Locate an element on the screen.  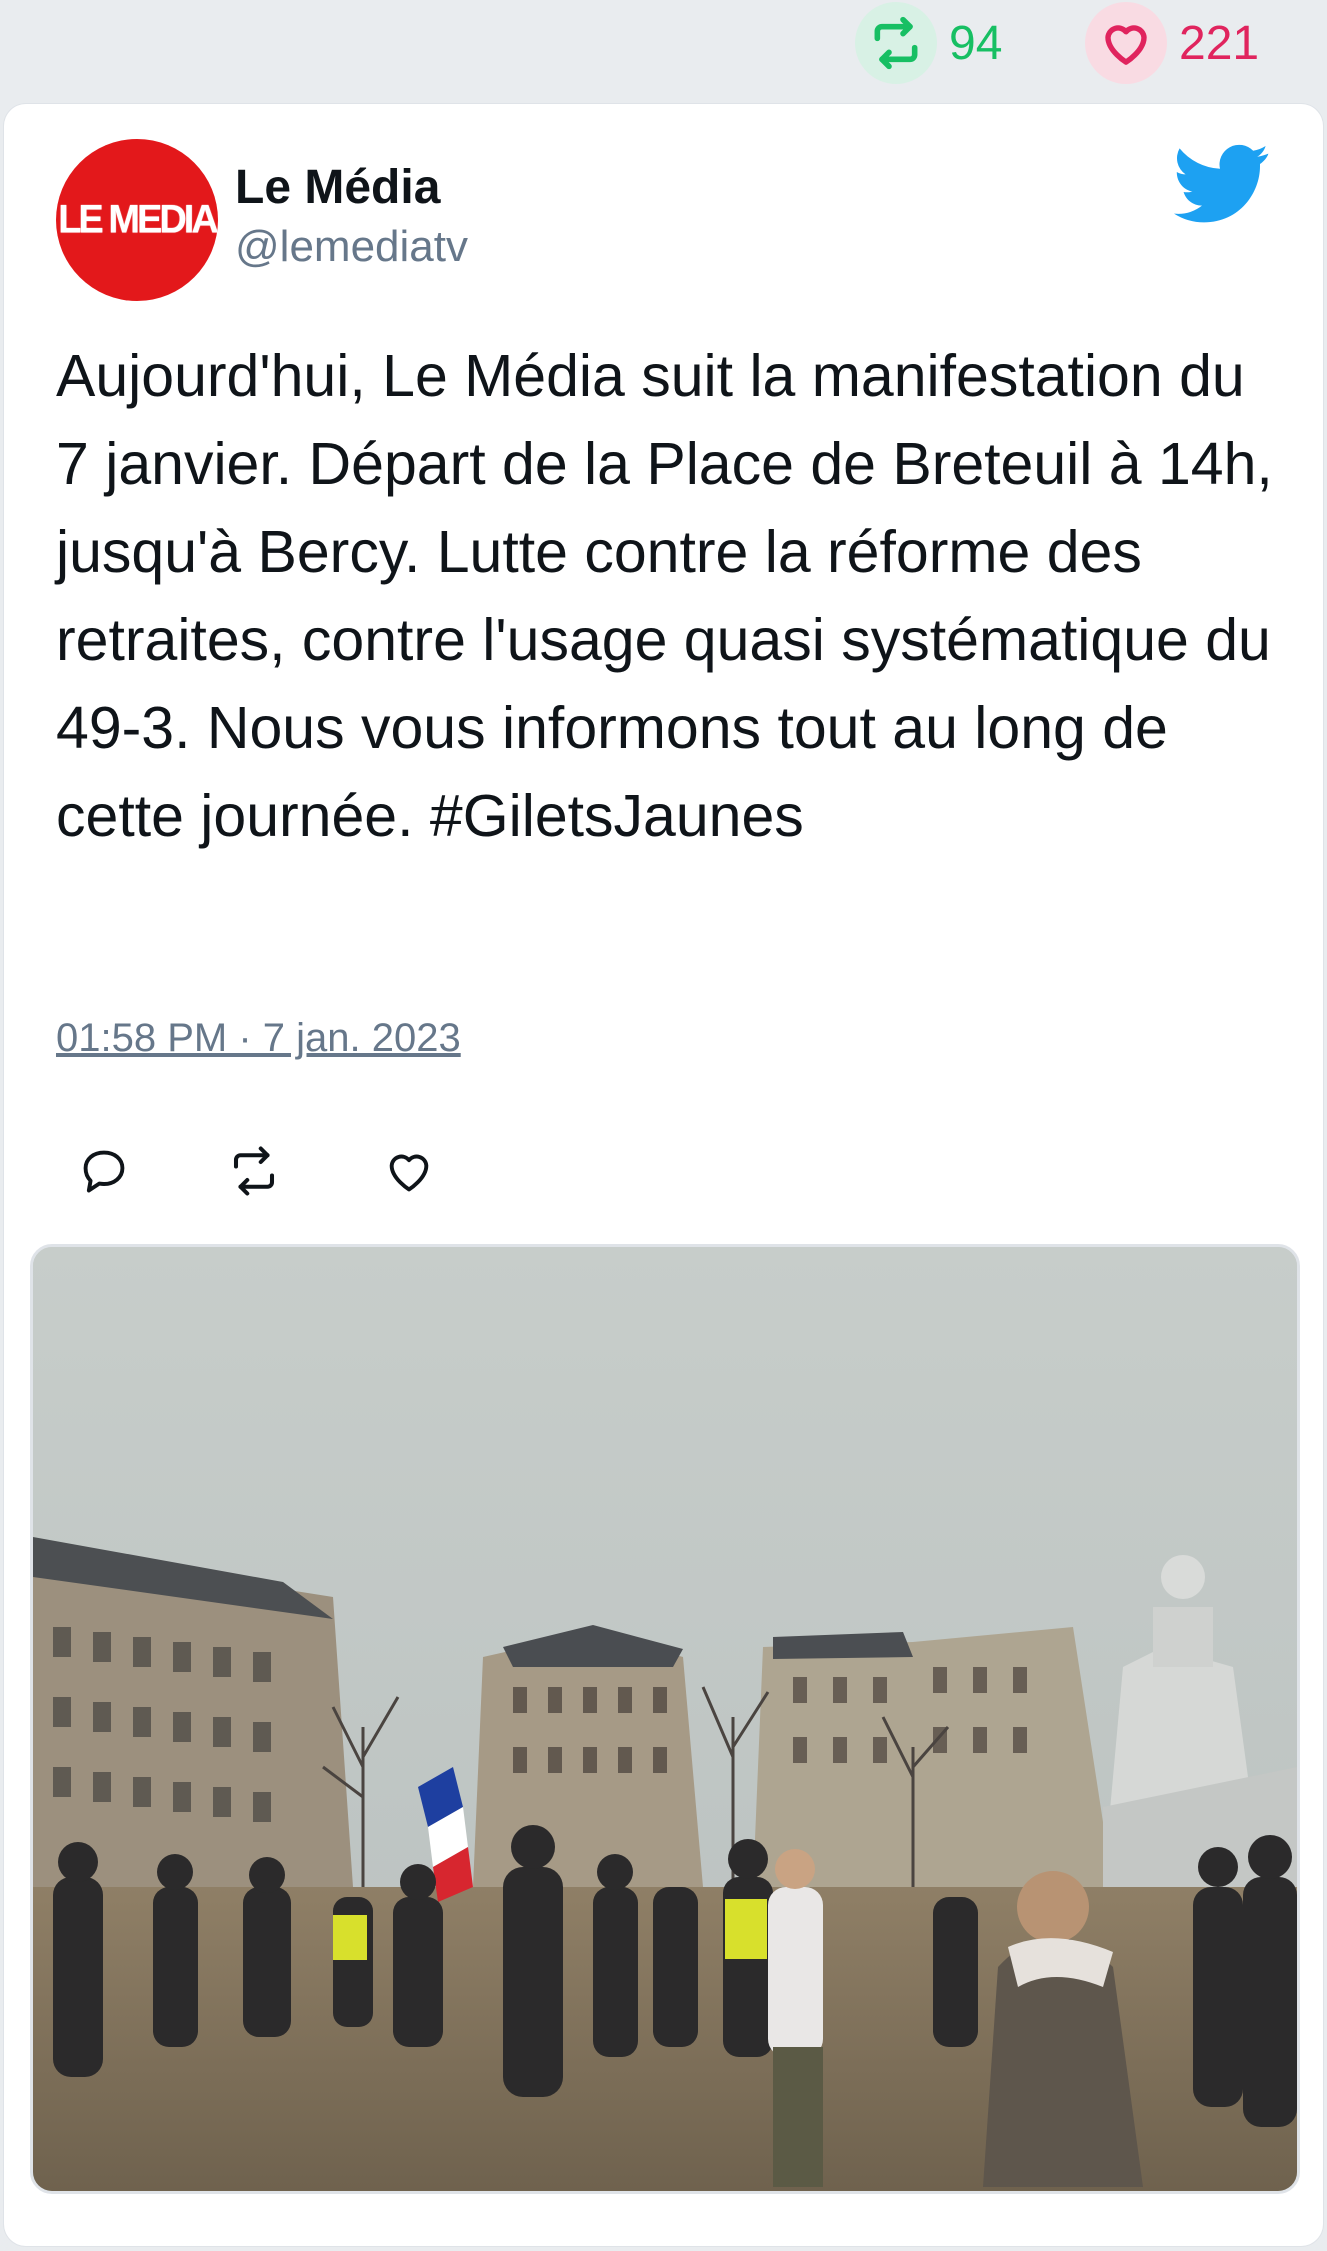
retweet-count: 94 is located at coordinates (976, 43).